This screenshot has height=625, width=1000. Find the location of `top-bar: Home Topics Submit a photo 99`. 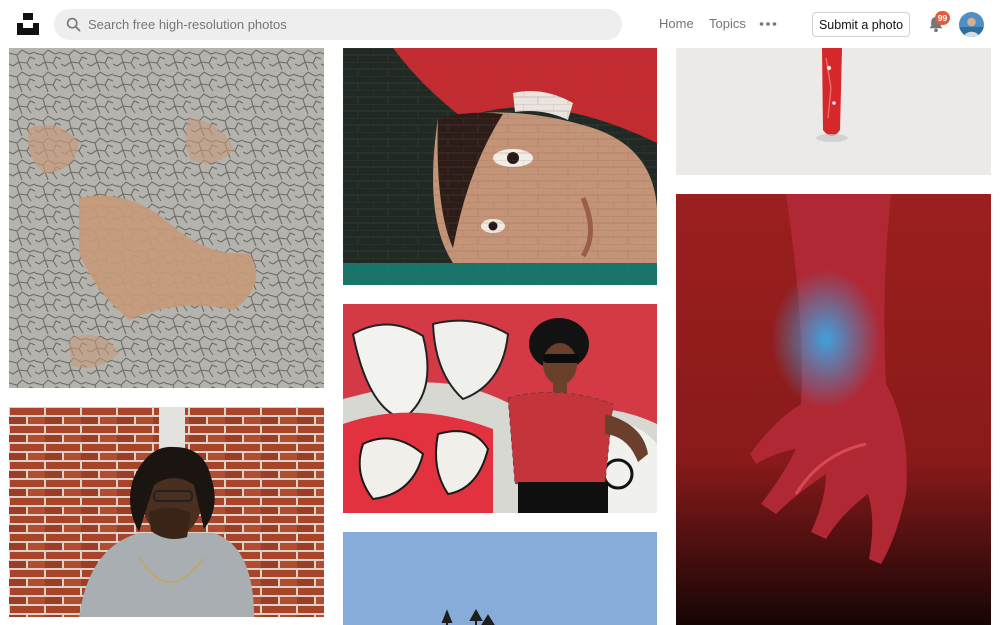

top-bar: Home Topics Submit a photo 99 is located at coordinates (500, 24).